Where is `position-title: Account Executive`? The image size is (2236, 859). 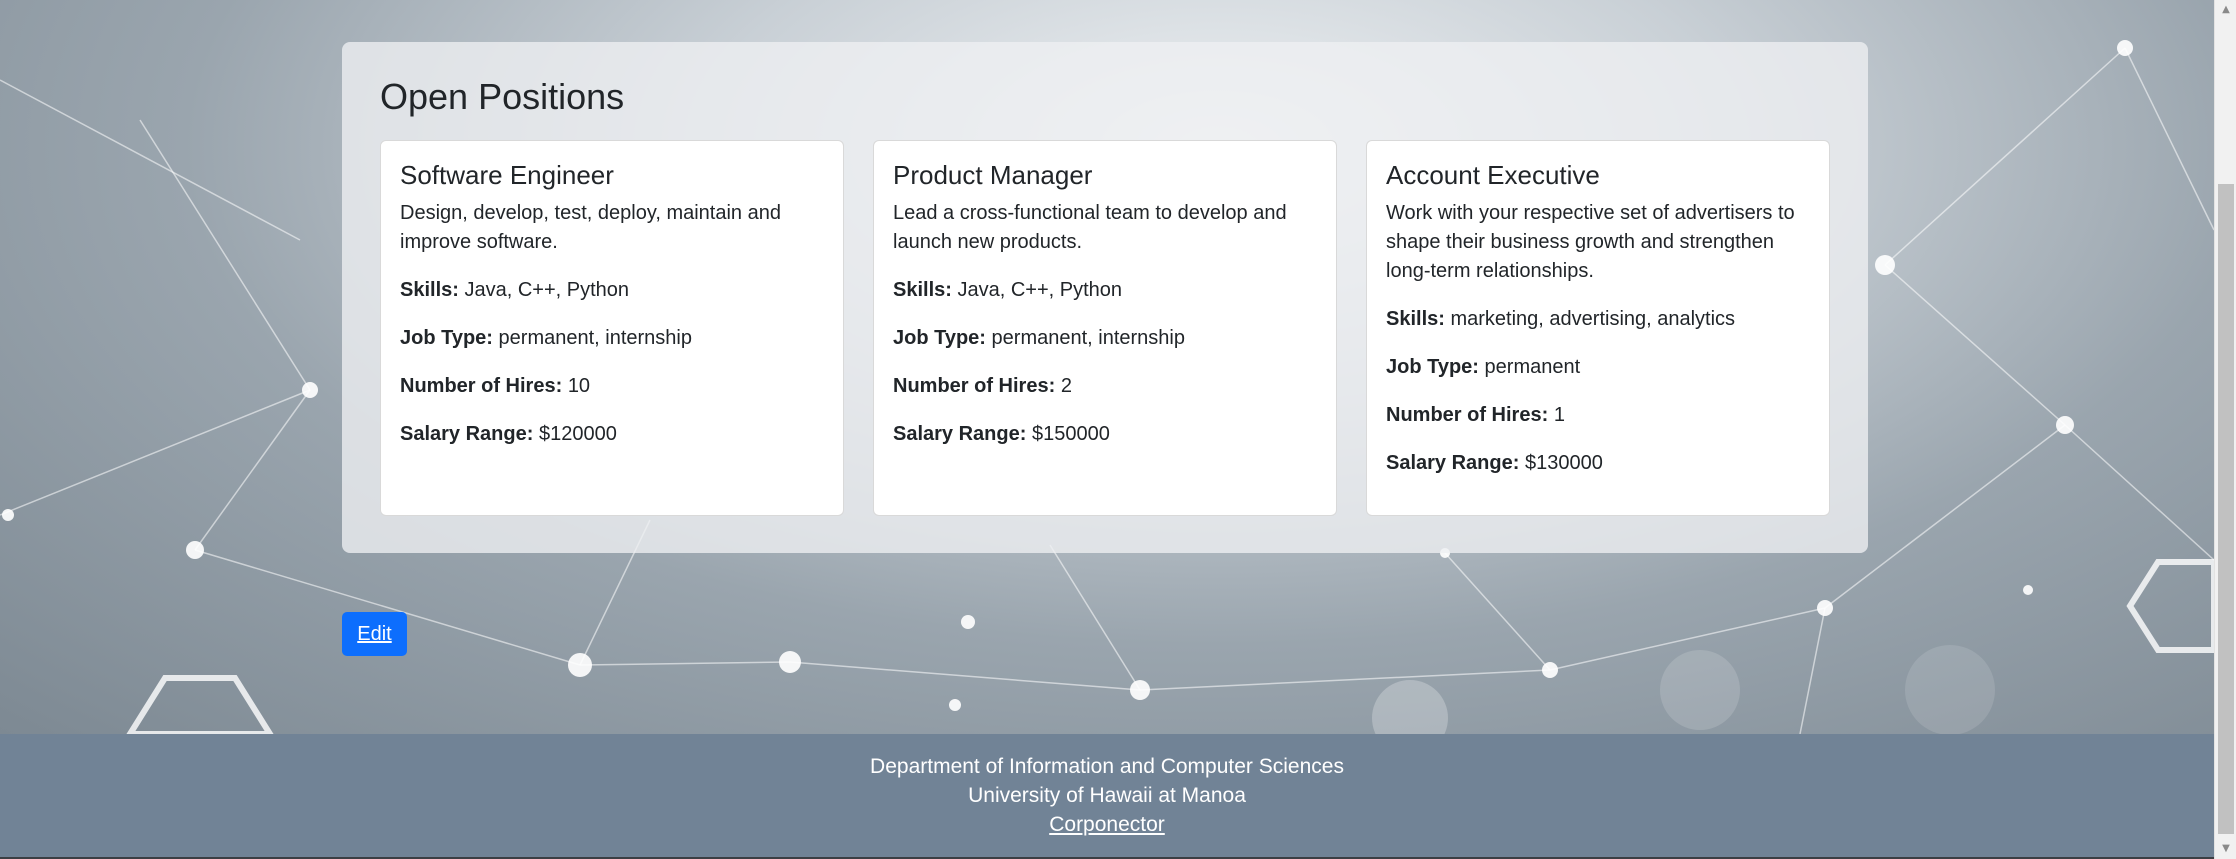
position-title: Account Executive is located at coordinates (1493, 175).